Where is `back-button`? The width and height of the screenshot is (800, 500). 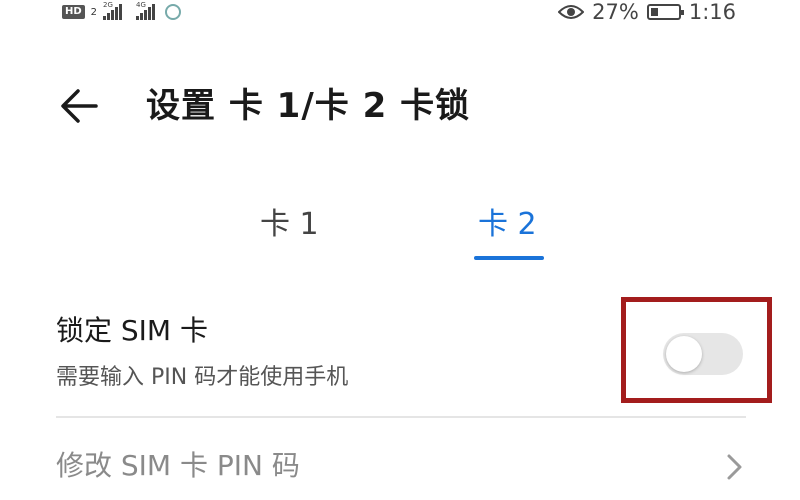
back-button is located at coordinates (80, 106).